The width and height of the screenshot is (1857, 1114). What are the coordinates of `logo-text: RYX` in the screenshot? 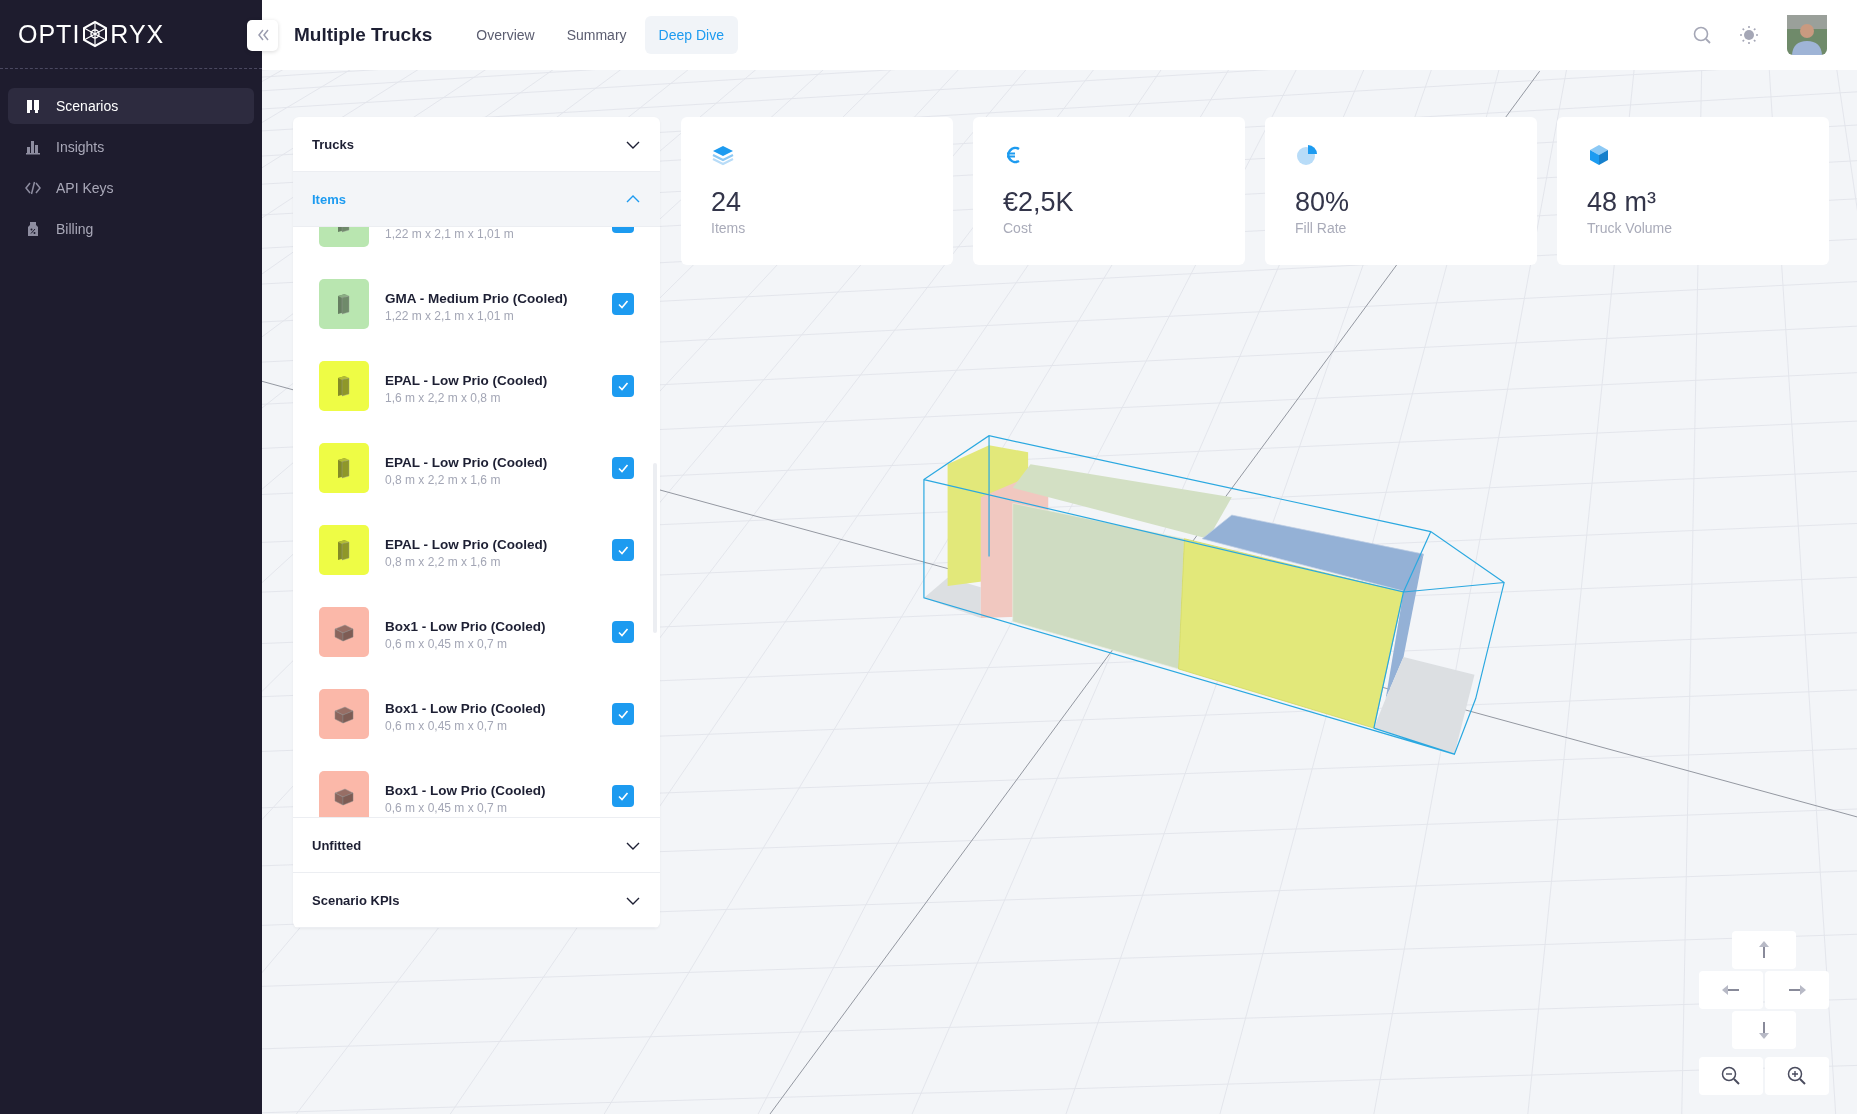 It's located at (137, 34).